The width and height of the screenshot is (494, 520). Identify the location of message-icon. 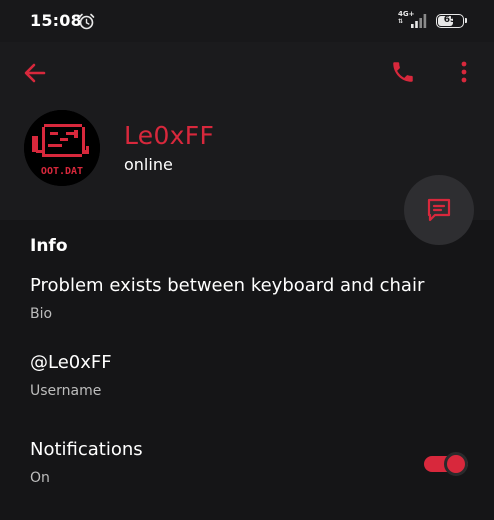
(439, 210).